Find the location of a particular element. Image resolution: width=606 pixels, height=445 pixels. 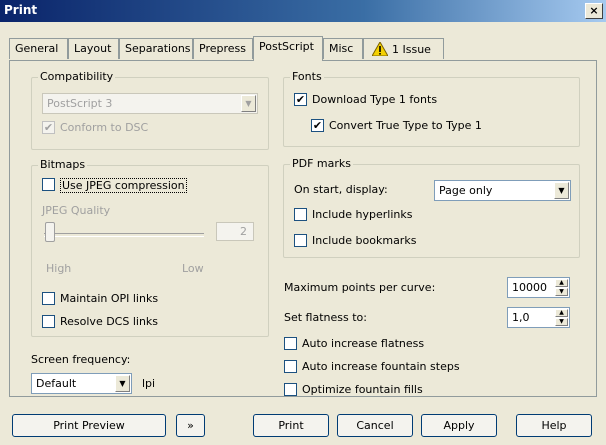

convert-truetype-checkbox: ✔ is located at coordinates (317, 125).